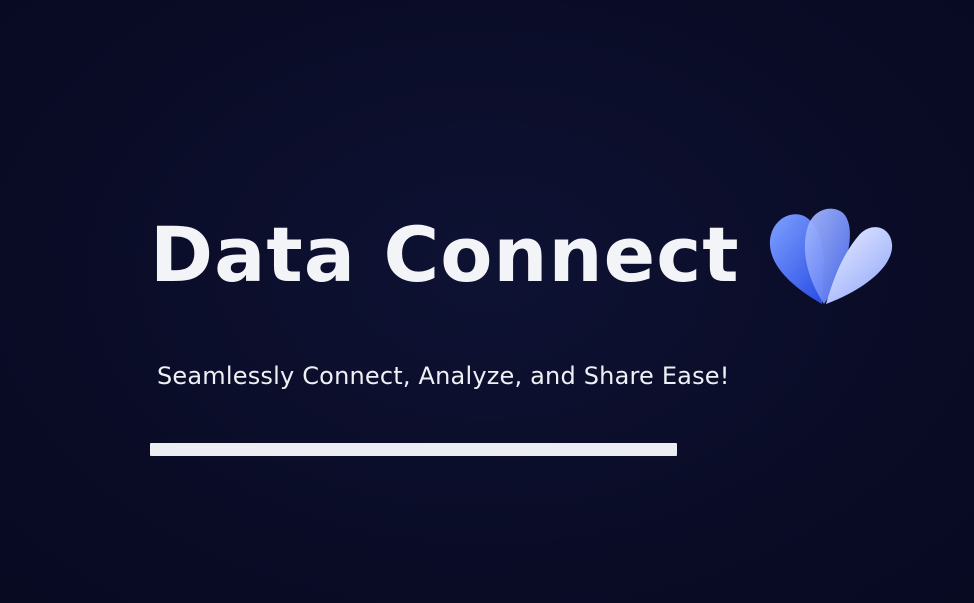 Image resolution: width=974 pixels, height=603 pixels. I want to click on app-title: Data Connect, so click(445, 254).